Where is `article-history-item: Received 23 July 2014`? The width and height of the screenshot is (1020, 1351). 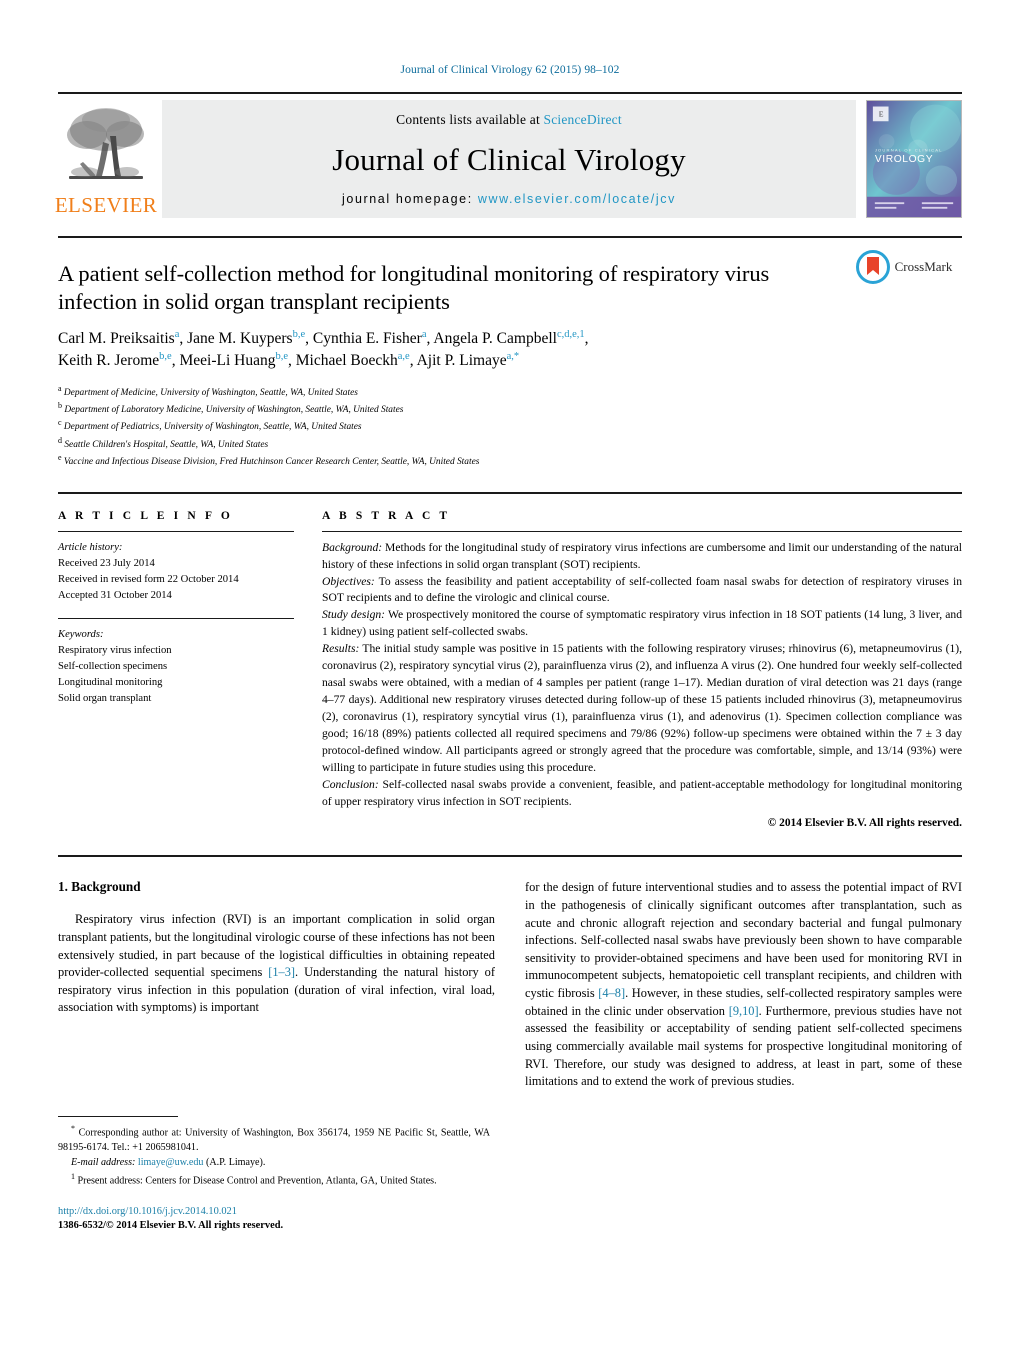 article-history-item: Received 23 July 2014 is located at coordinates (106, 563).